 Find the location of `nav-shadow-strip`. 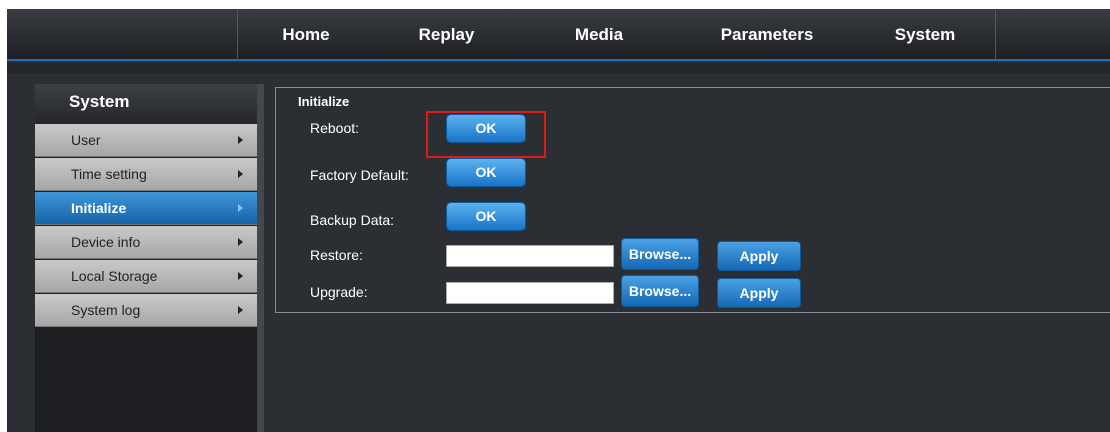

nav-shadow-strip is located at coordinates (558, 68).